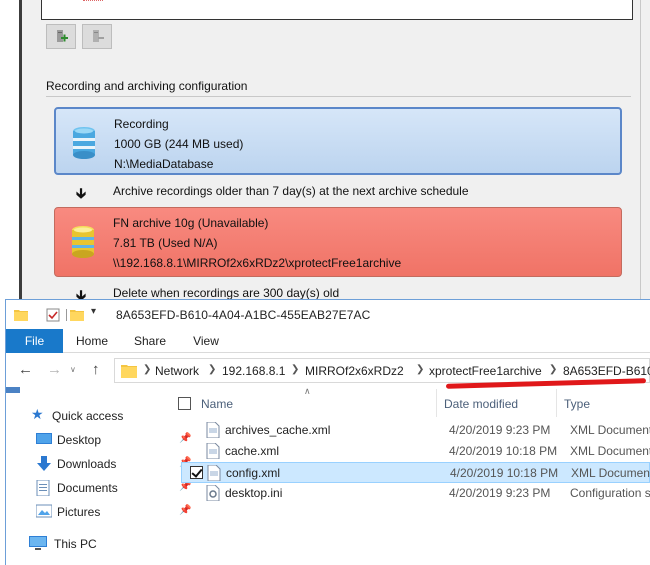 This screenshot has height=565, width=650. Describe the element at coordinates (253, 473) in the screenshot. I see `file-name: config.xml` at that location.